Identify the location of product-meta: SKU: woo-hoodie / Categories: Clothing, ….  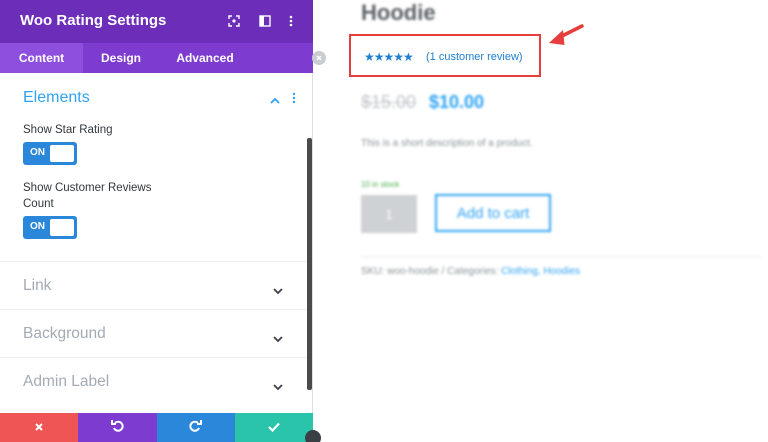
(470, 271).